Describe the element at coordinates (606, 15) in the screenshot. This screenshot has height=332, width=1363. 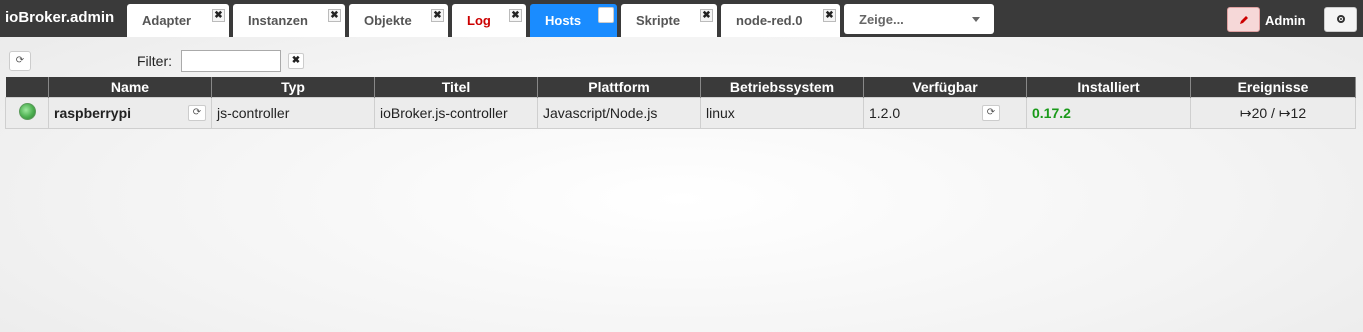
I see `tab-checkbox` at that location.